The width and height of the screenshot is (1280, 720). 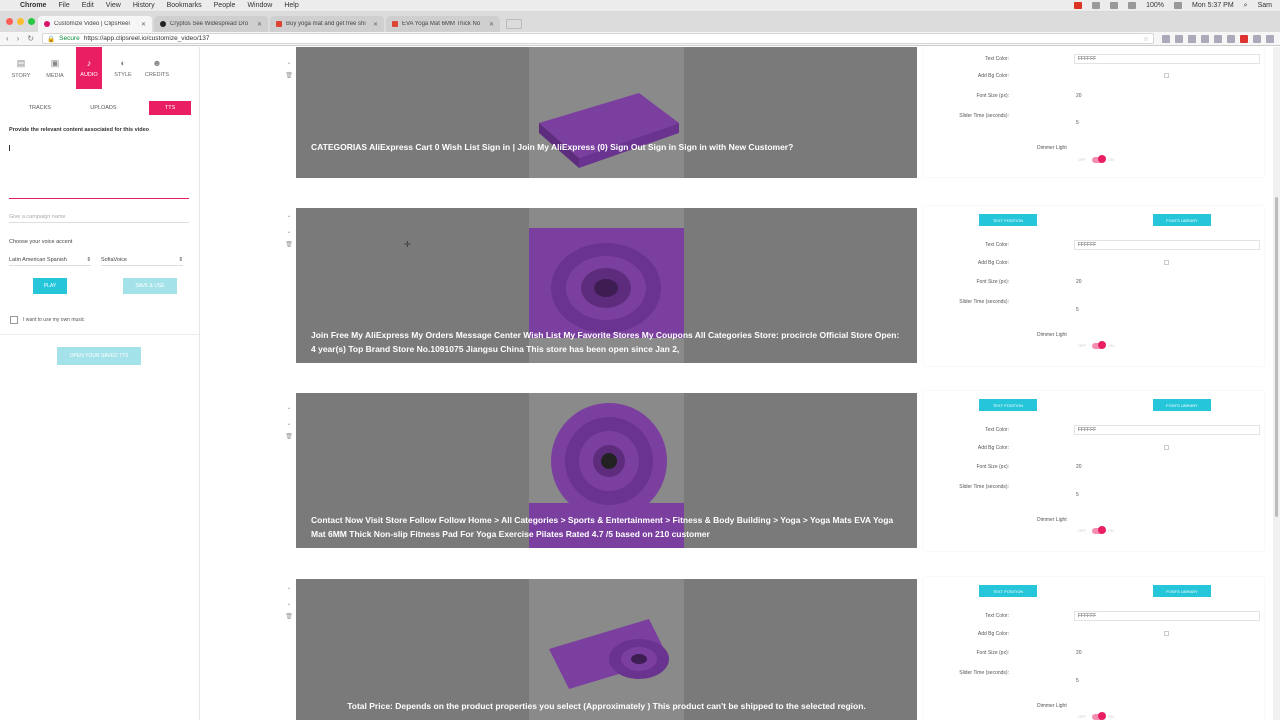 I want to click on close-window-icon, so click(x=9, y=21).